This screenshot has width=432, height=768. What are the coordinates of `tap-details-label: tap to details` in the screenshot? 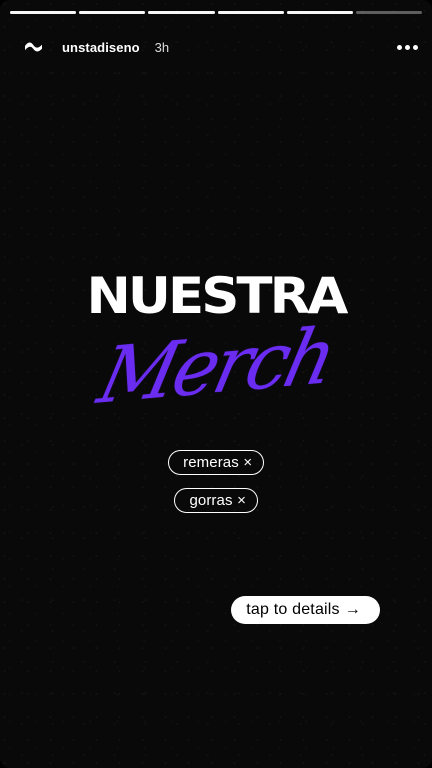 It's located at (293, 609).